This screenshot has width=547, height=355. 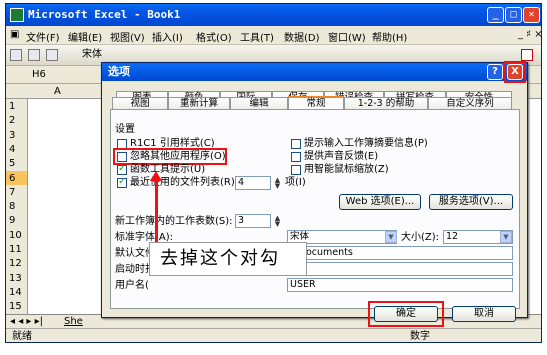 What do you see at coordinates (529, 34) in the screenshot?
I see `menu-window-controls: _ ♯ ×` at bounding box center [529, 34].